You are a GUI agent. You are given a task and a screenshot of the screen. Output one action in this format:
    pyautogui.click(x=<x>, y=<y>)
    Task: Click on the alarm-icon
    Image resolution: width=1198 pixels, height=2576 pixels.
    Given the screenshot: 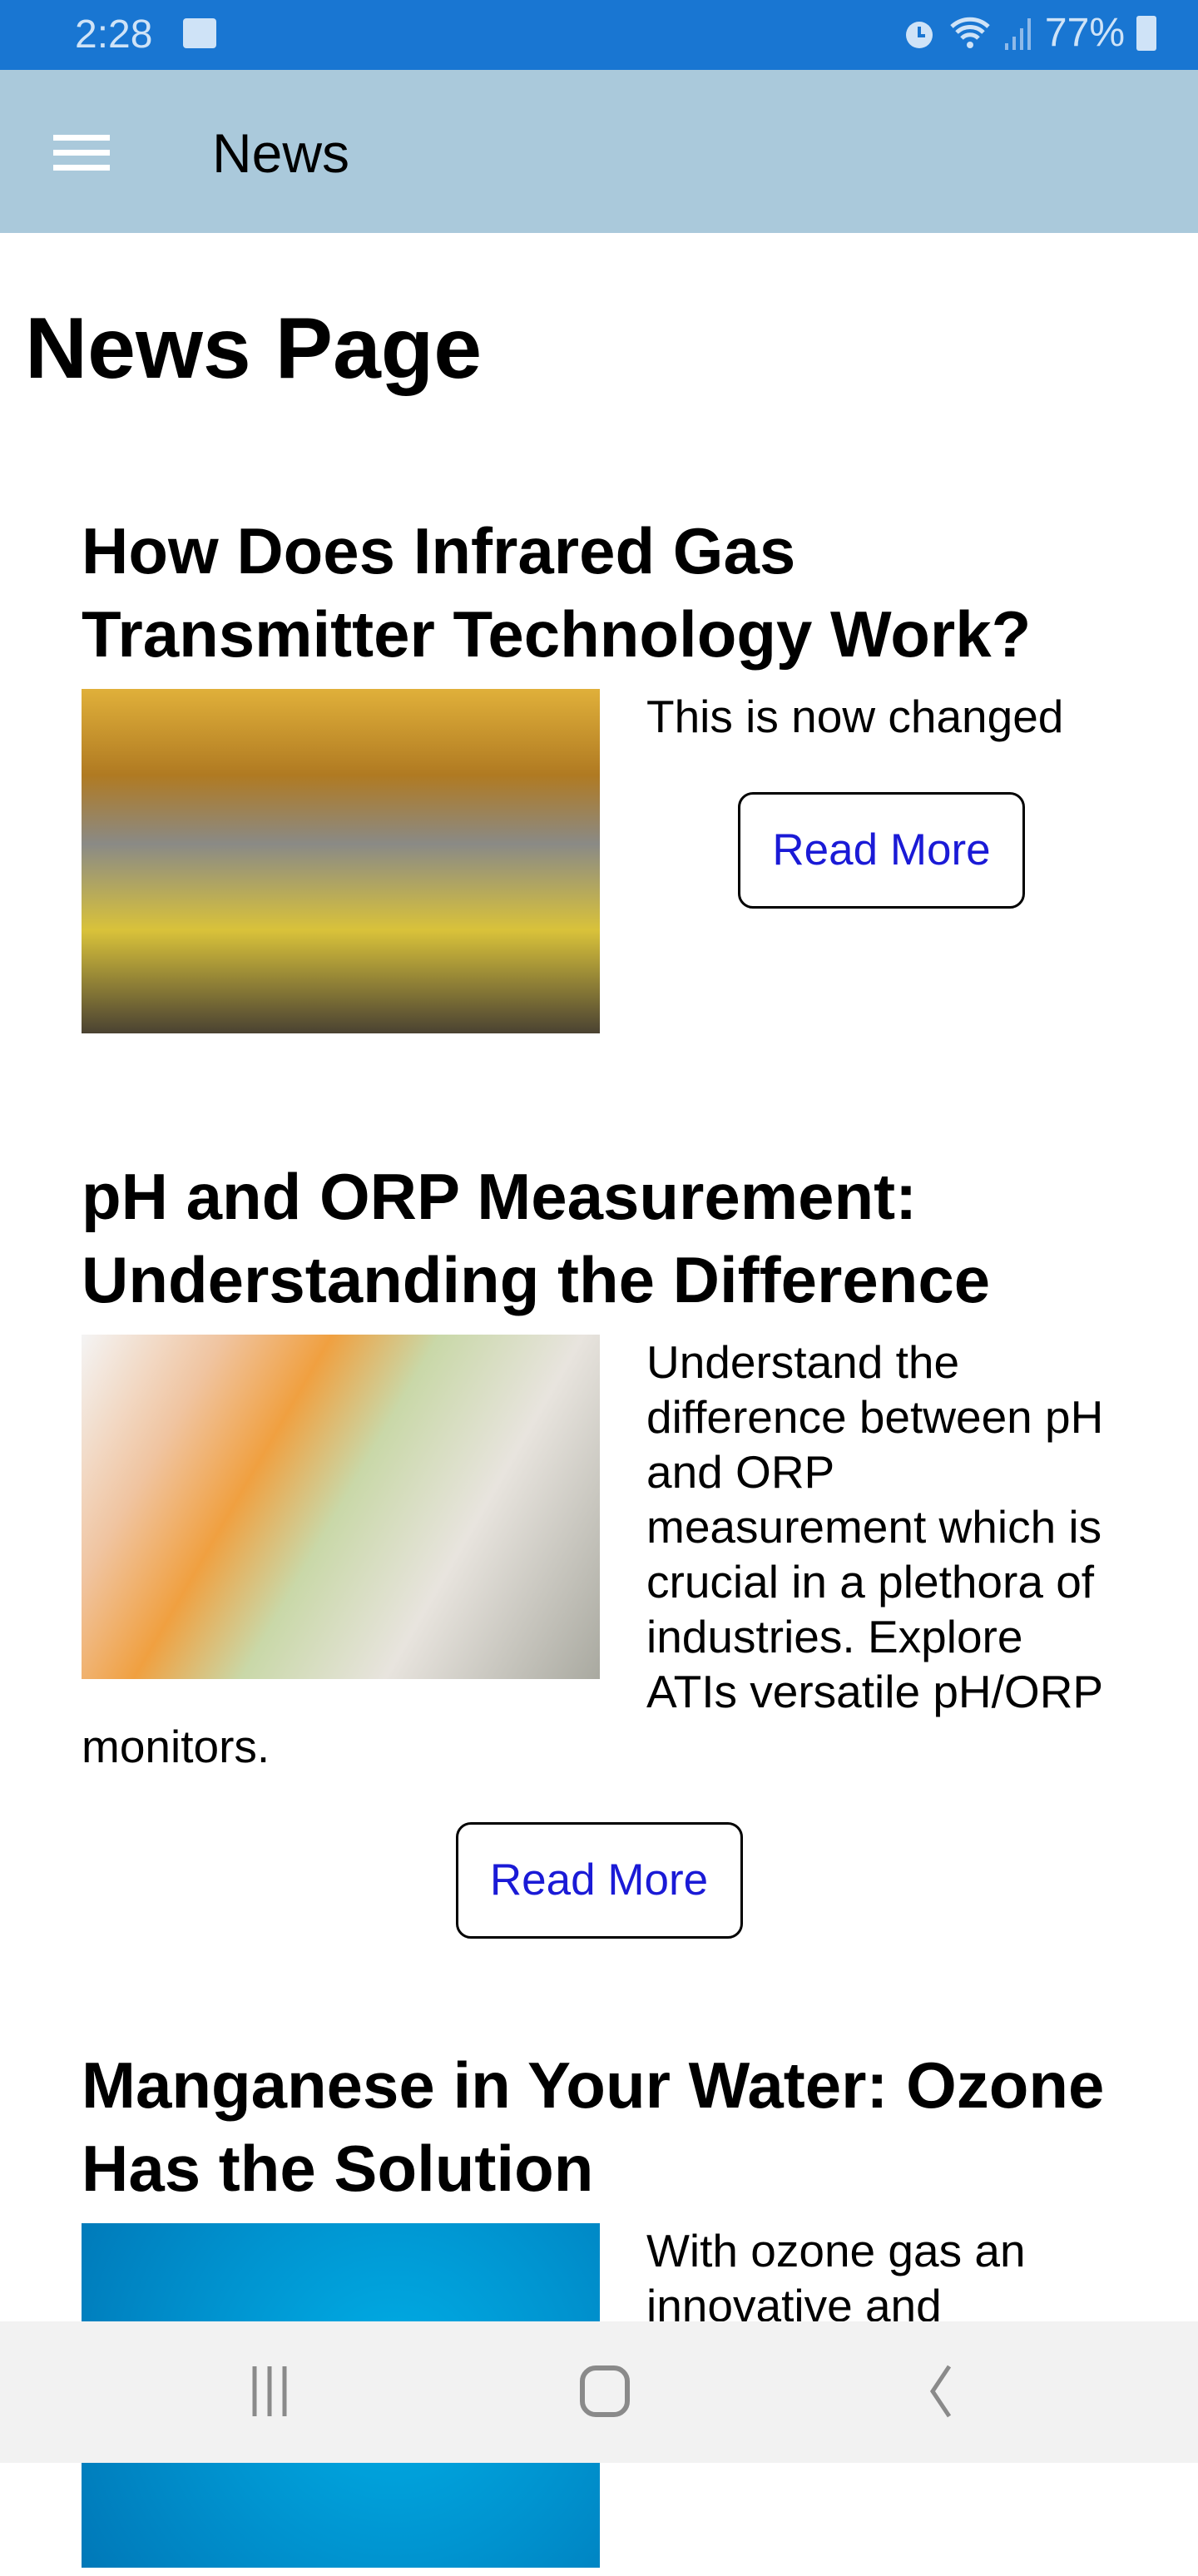 What is the action you would take?
    pyautogui.click(x=919, y=34)
    